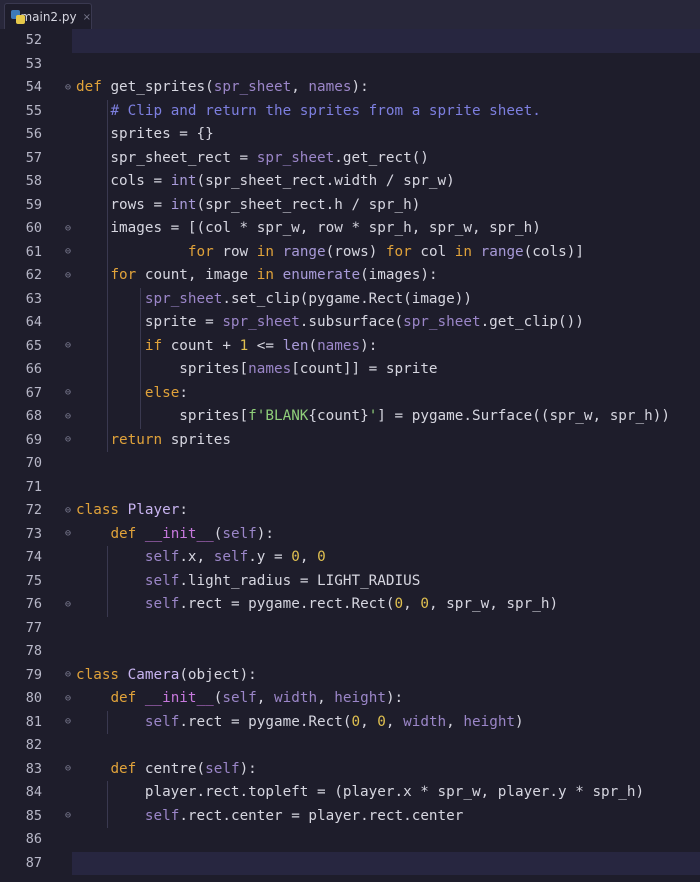 The width and height of the screenshot is (700, 882). What do you see at coordinates (265, 345) in the screenshot?
I see `code-token: <=` at bounding box center [265, 345].